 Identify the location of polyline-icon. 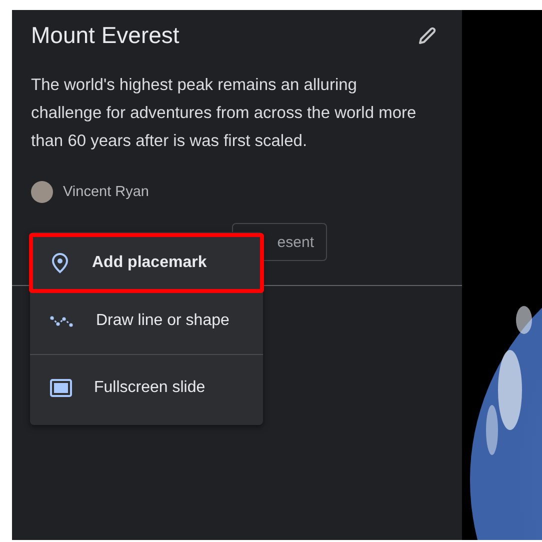
(62, 321).